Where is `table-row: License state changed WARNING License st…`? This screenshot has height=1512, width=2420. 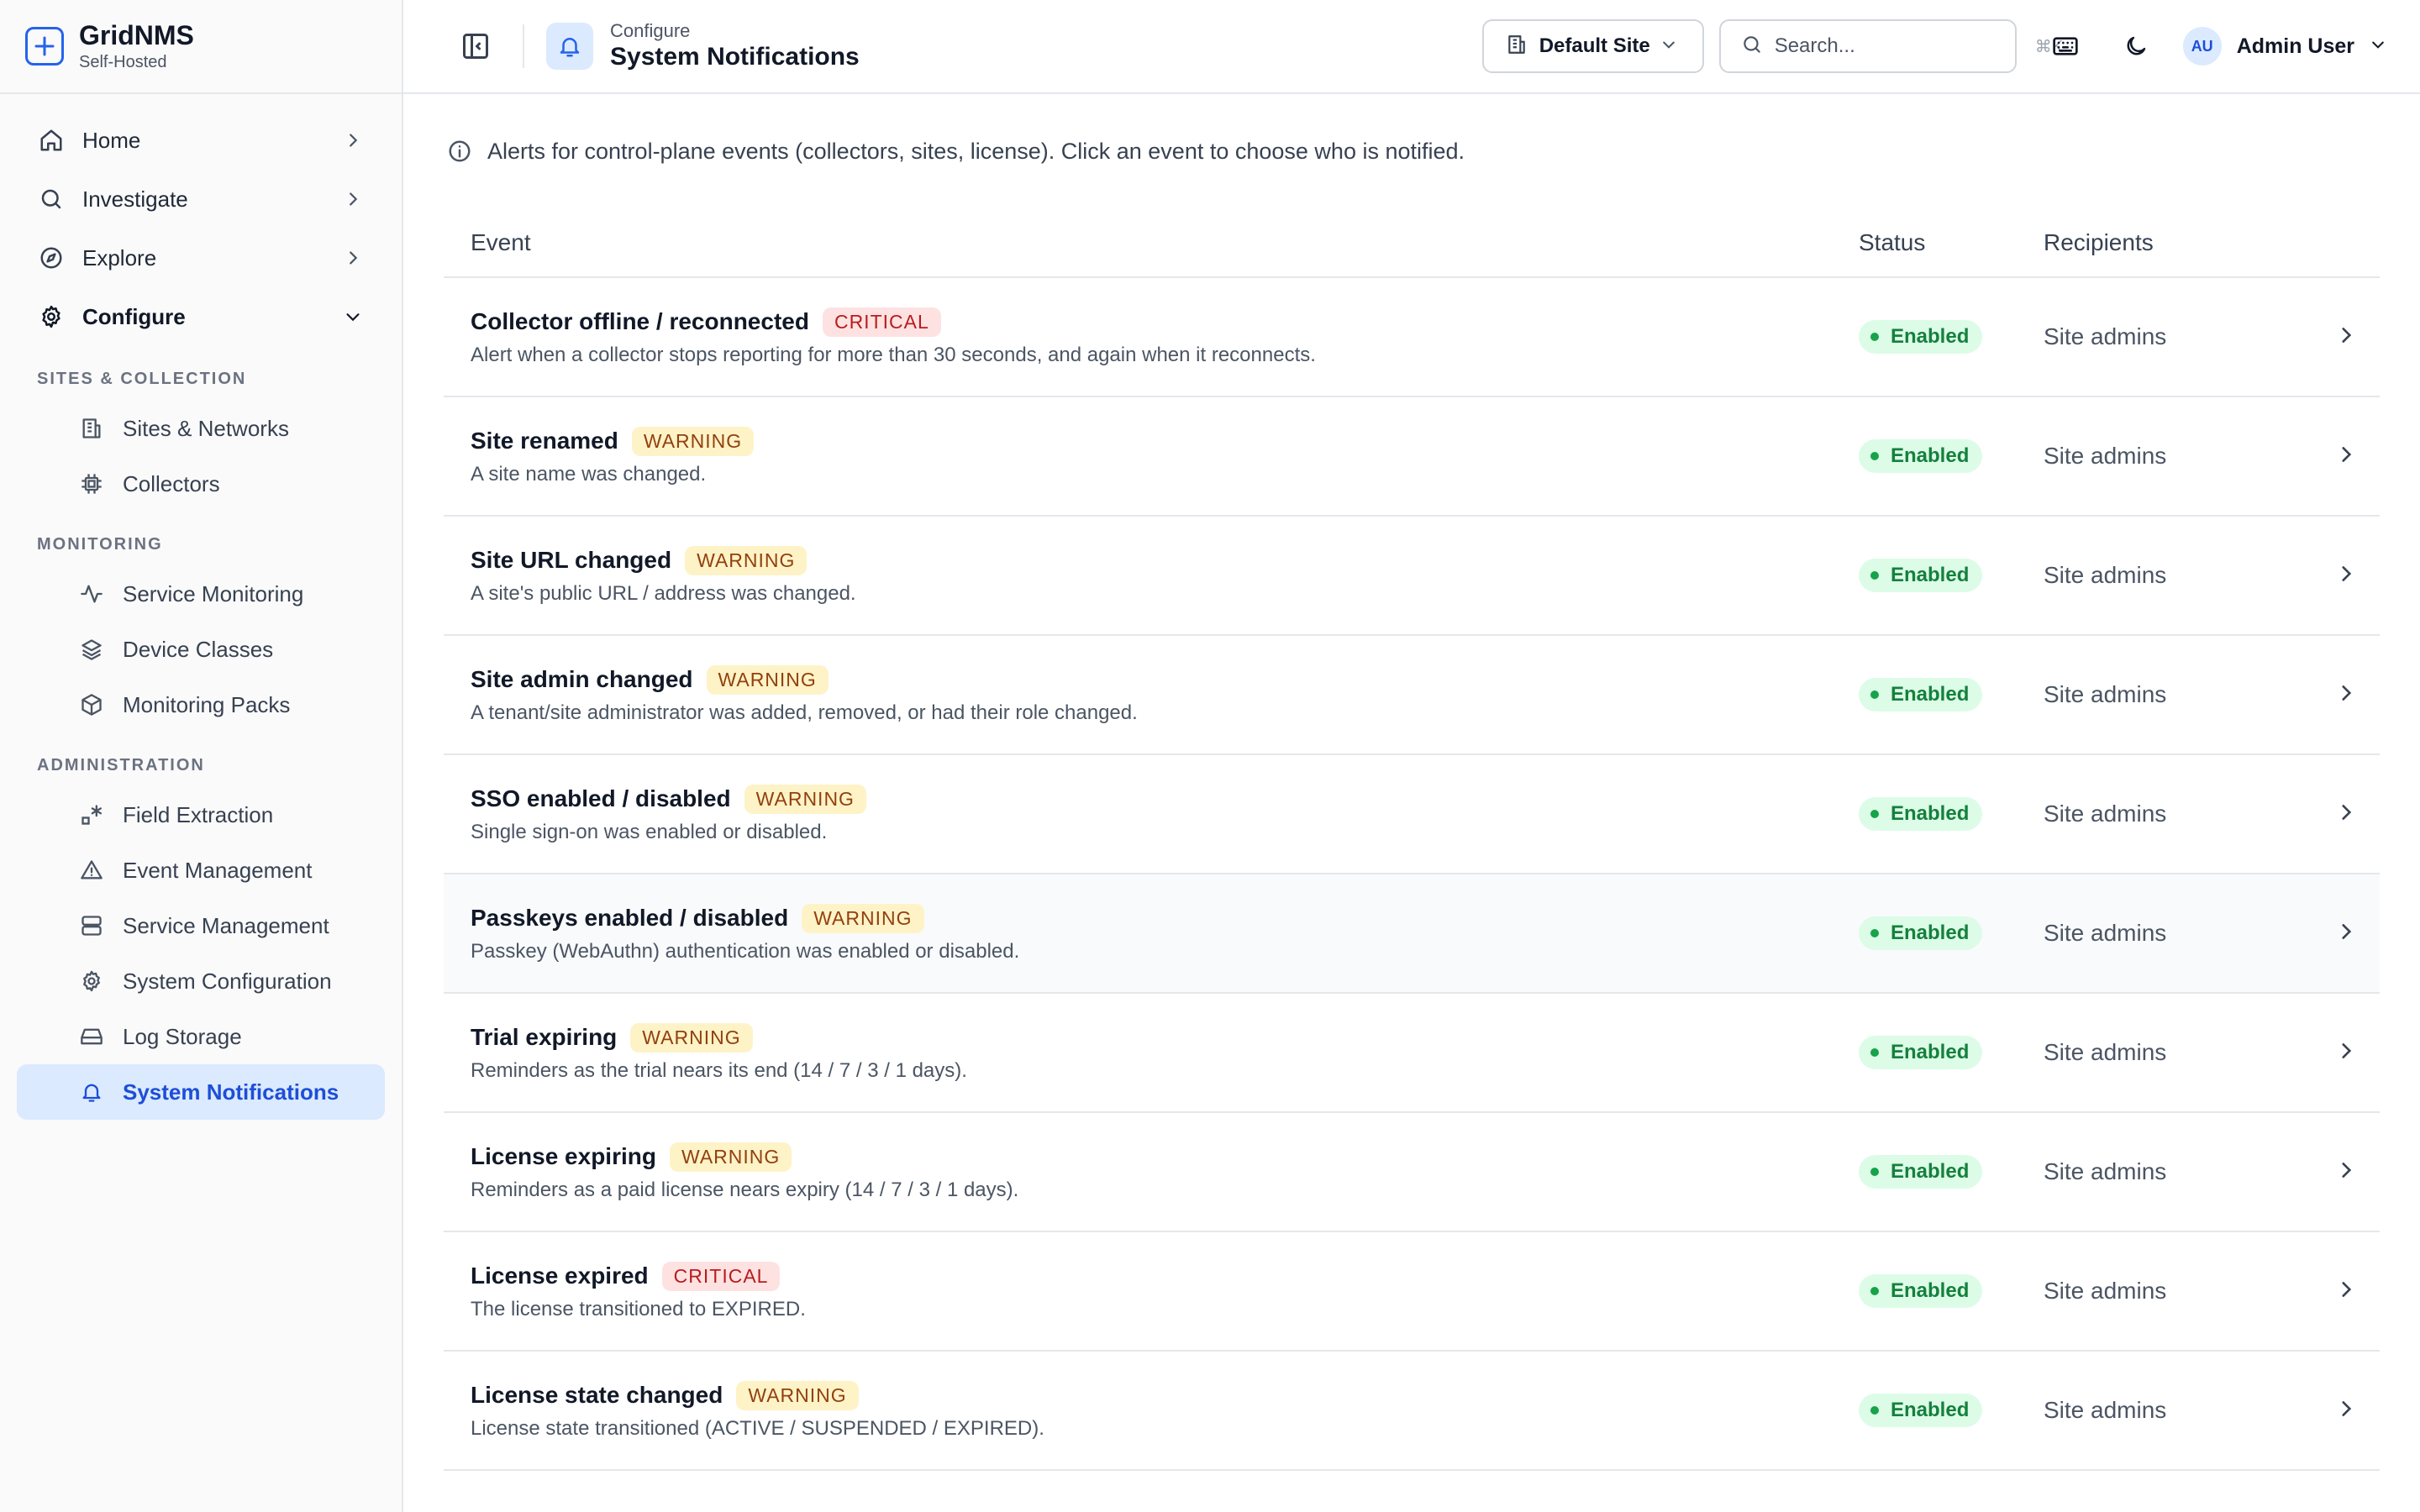 table-row: License state changed WARNING License st… is located at coordinates (1412, 1410).